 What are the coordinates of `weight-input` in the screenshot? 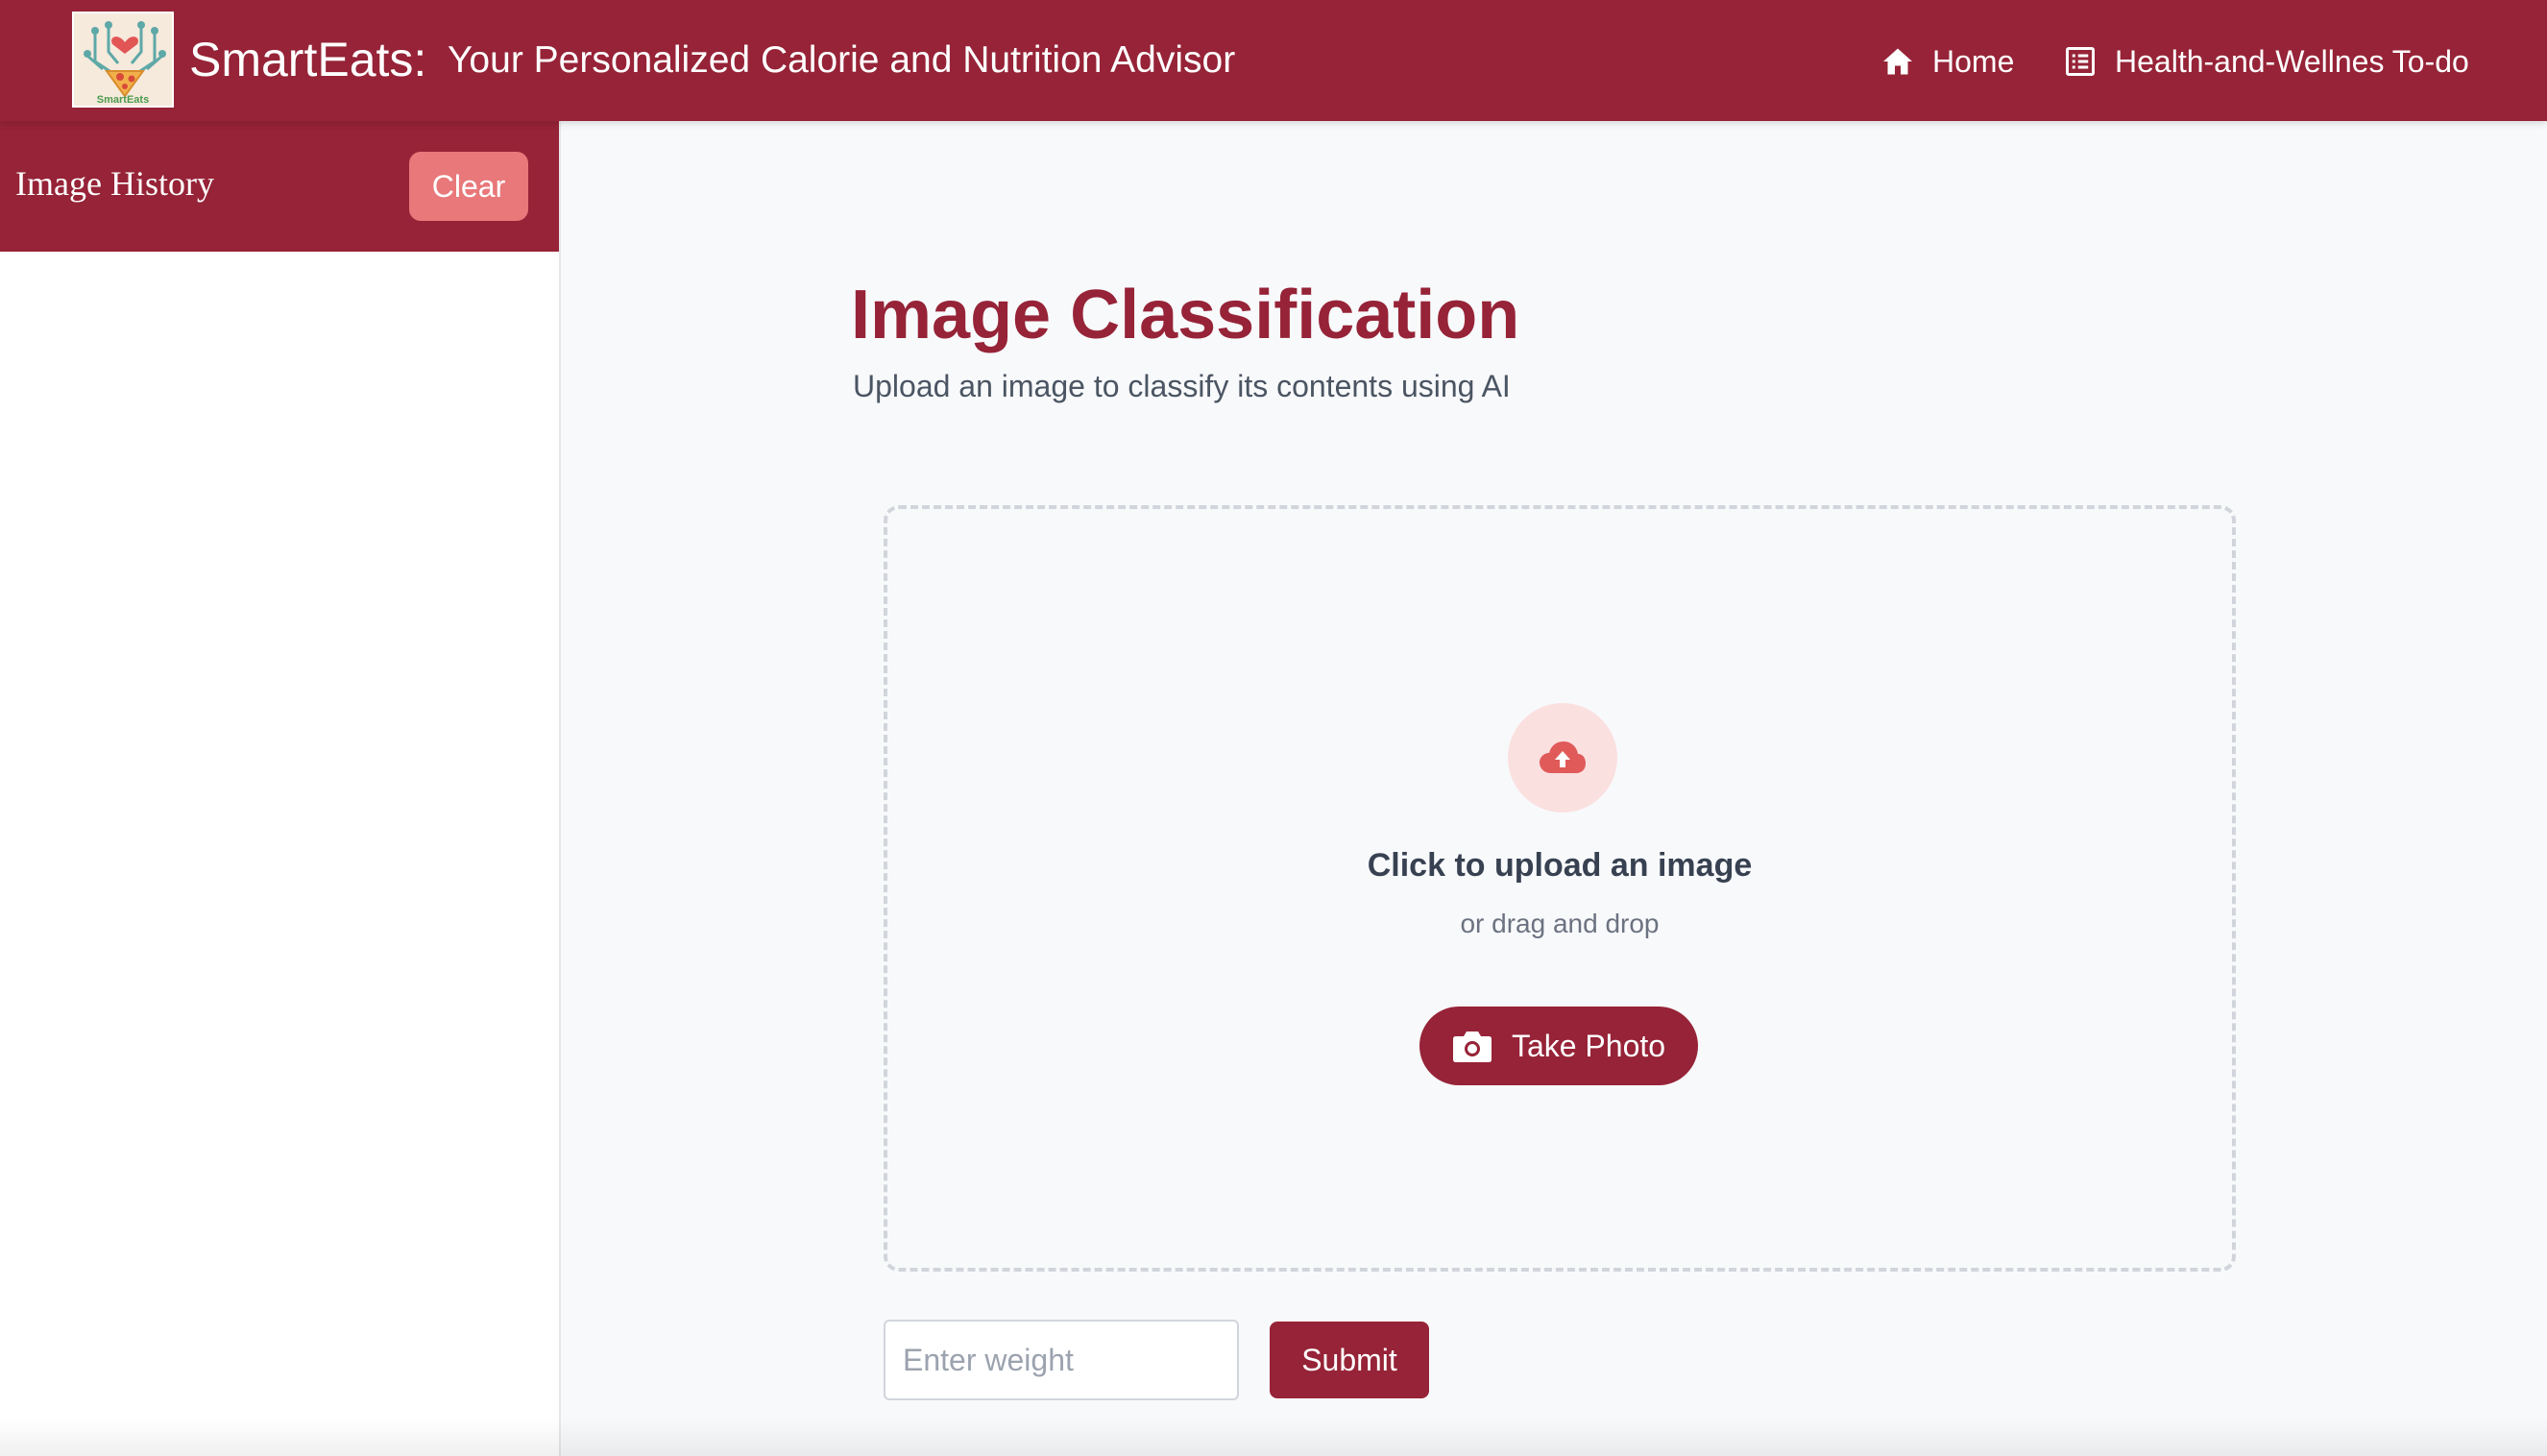 It's located at (1062, 1360).